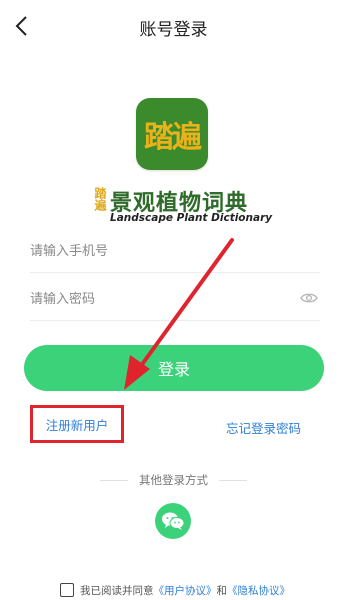  I want to click on wechat-icon, so click(173, 521).